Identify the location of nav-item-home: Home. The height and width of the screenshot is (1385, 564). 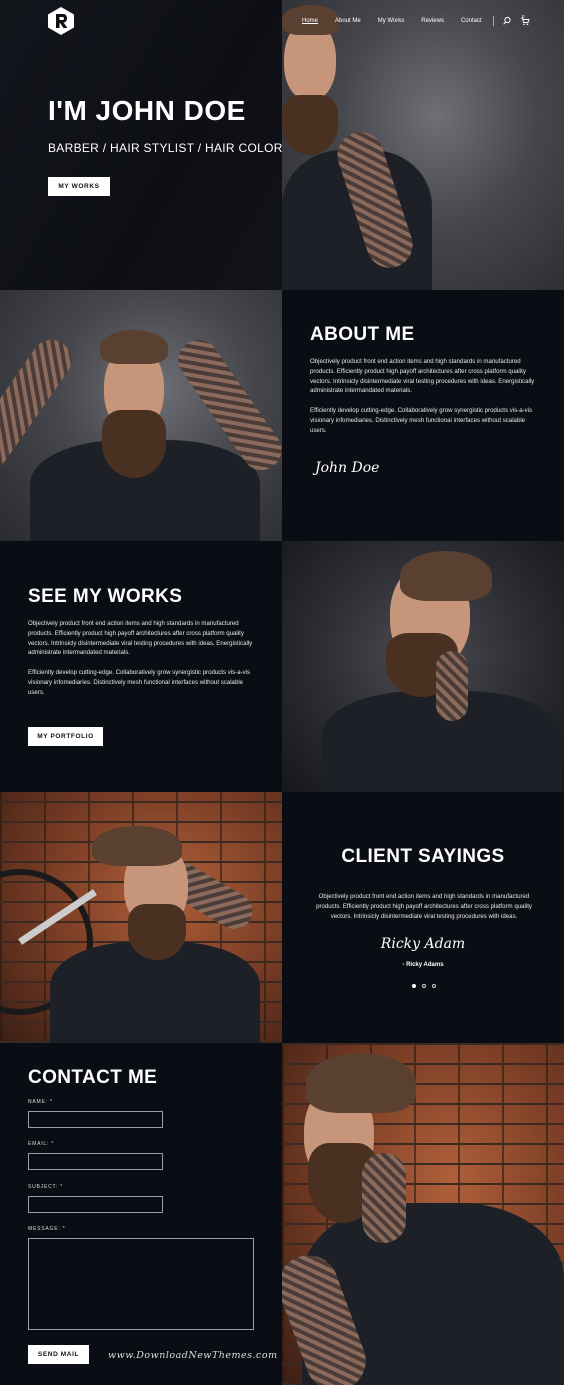
(310, 21).